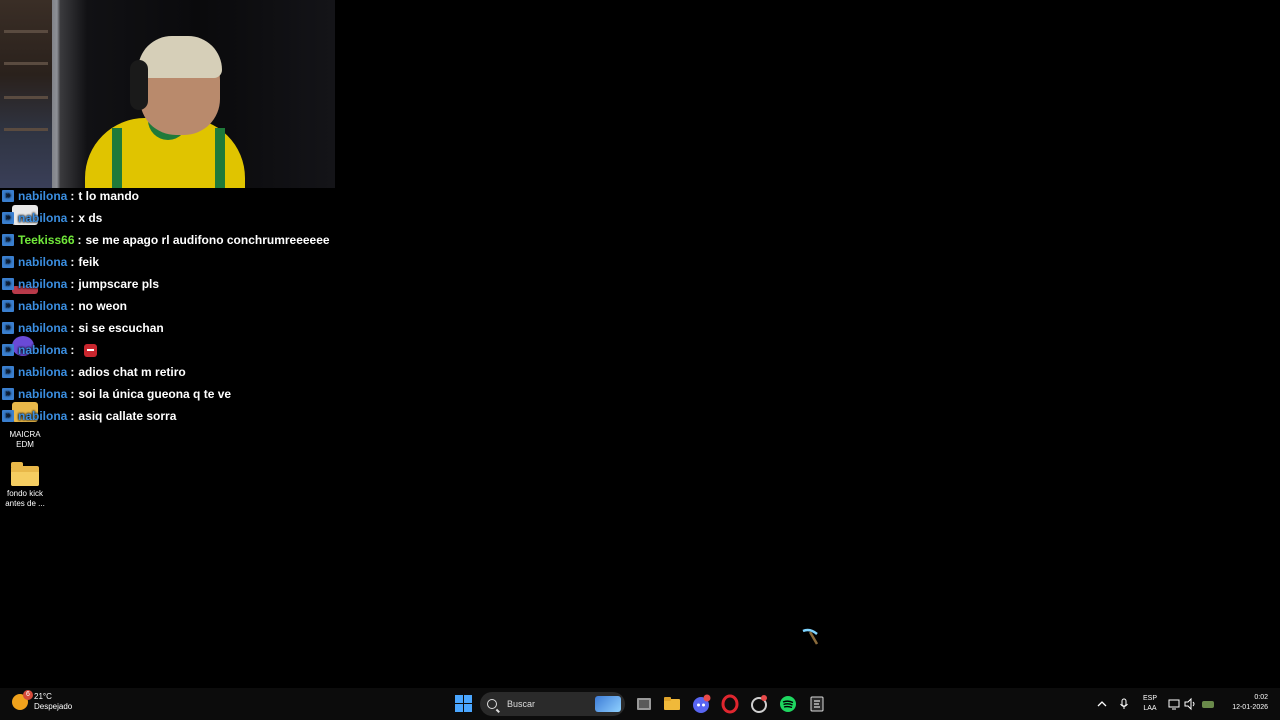 The image size is (1280, 720). What do you see at coordinates (1149, 698) in the screenshot?
I see `language-code: ESP` at bounding box center [1149, 698].